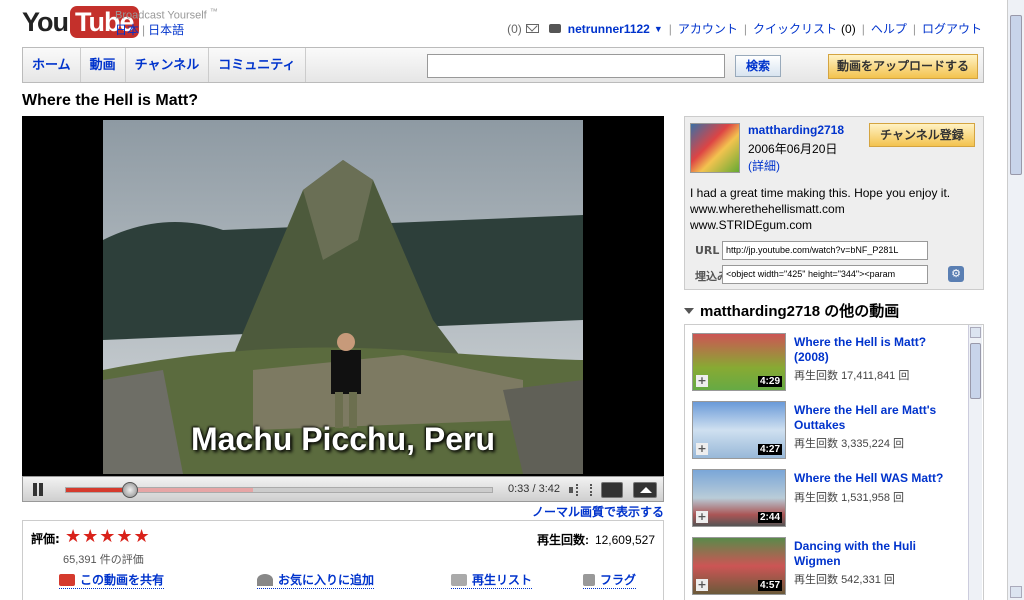 Image resolution: width=1024 pixels, height=600 pixels. Describe the element at coordinates (166, 14) in the screenshot. I see `tagline: Broadcast Yourself ™` at that location.